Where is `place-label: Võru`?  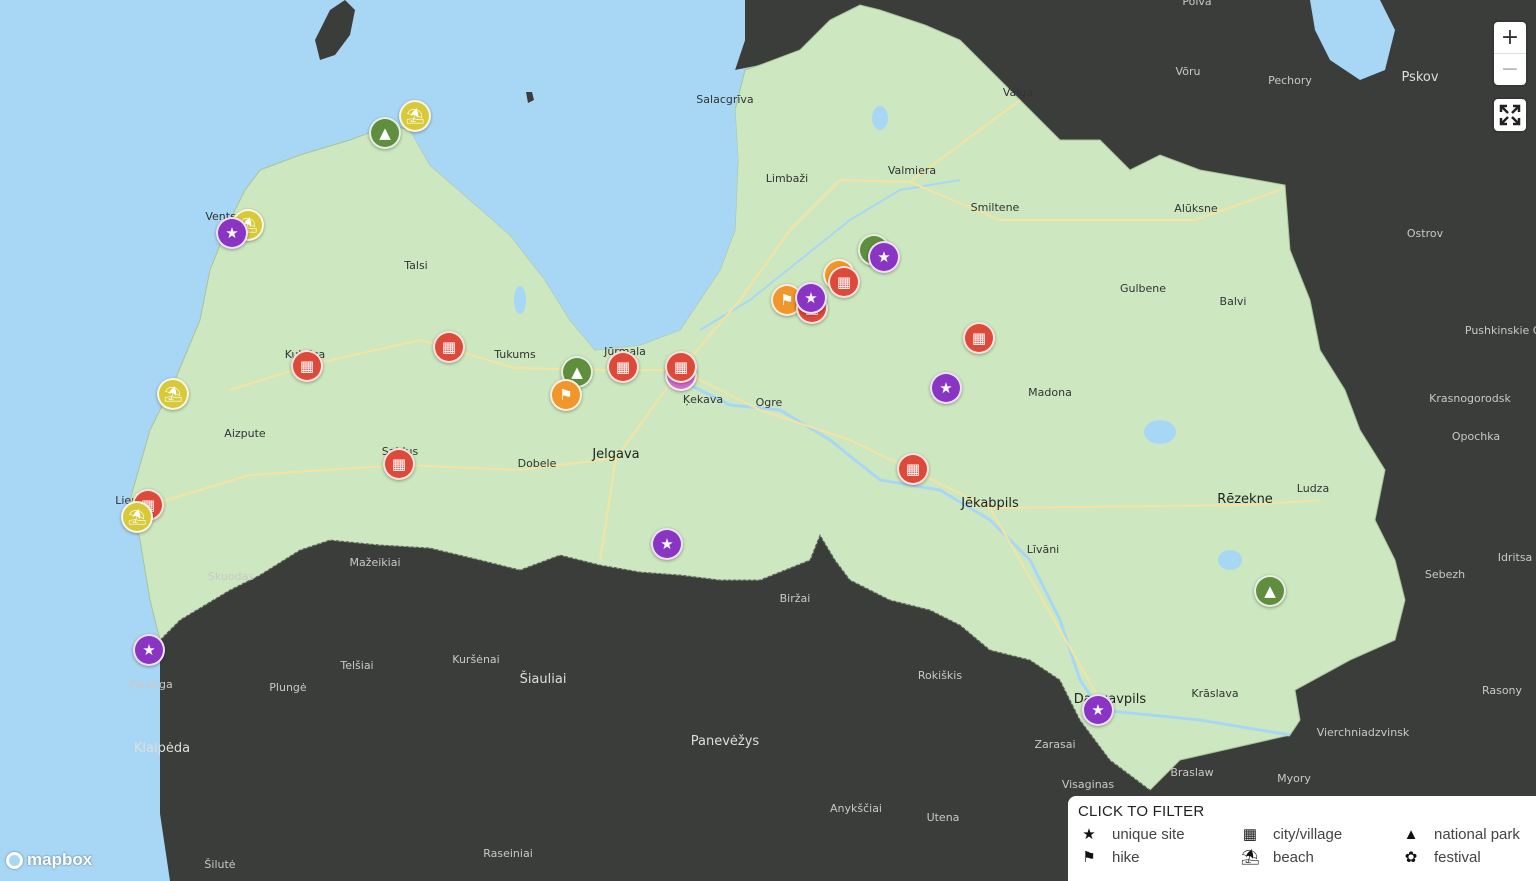 place-label: Võru is located at coordinates (1188, 71).